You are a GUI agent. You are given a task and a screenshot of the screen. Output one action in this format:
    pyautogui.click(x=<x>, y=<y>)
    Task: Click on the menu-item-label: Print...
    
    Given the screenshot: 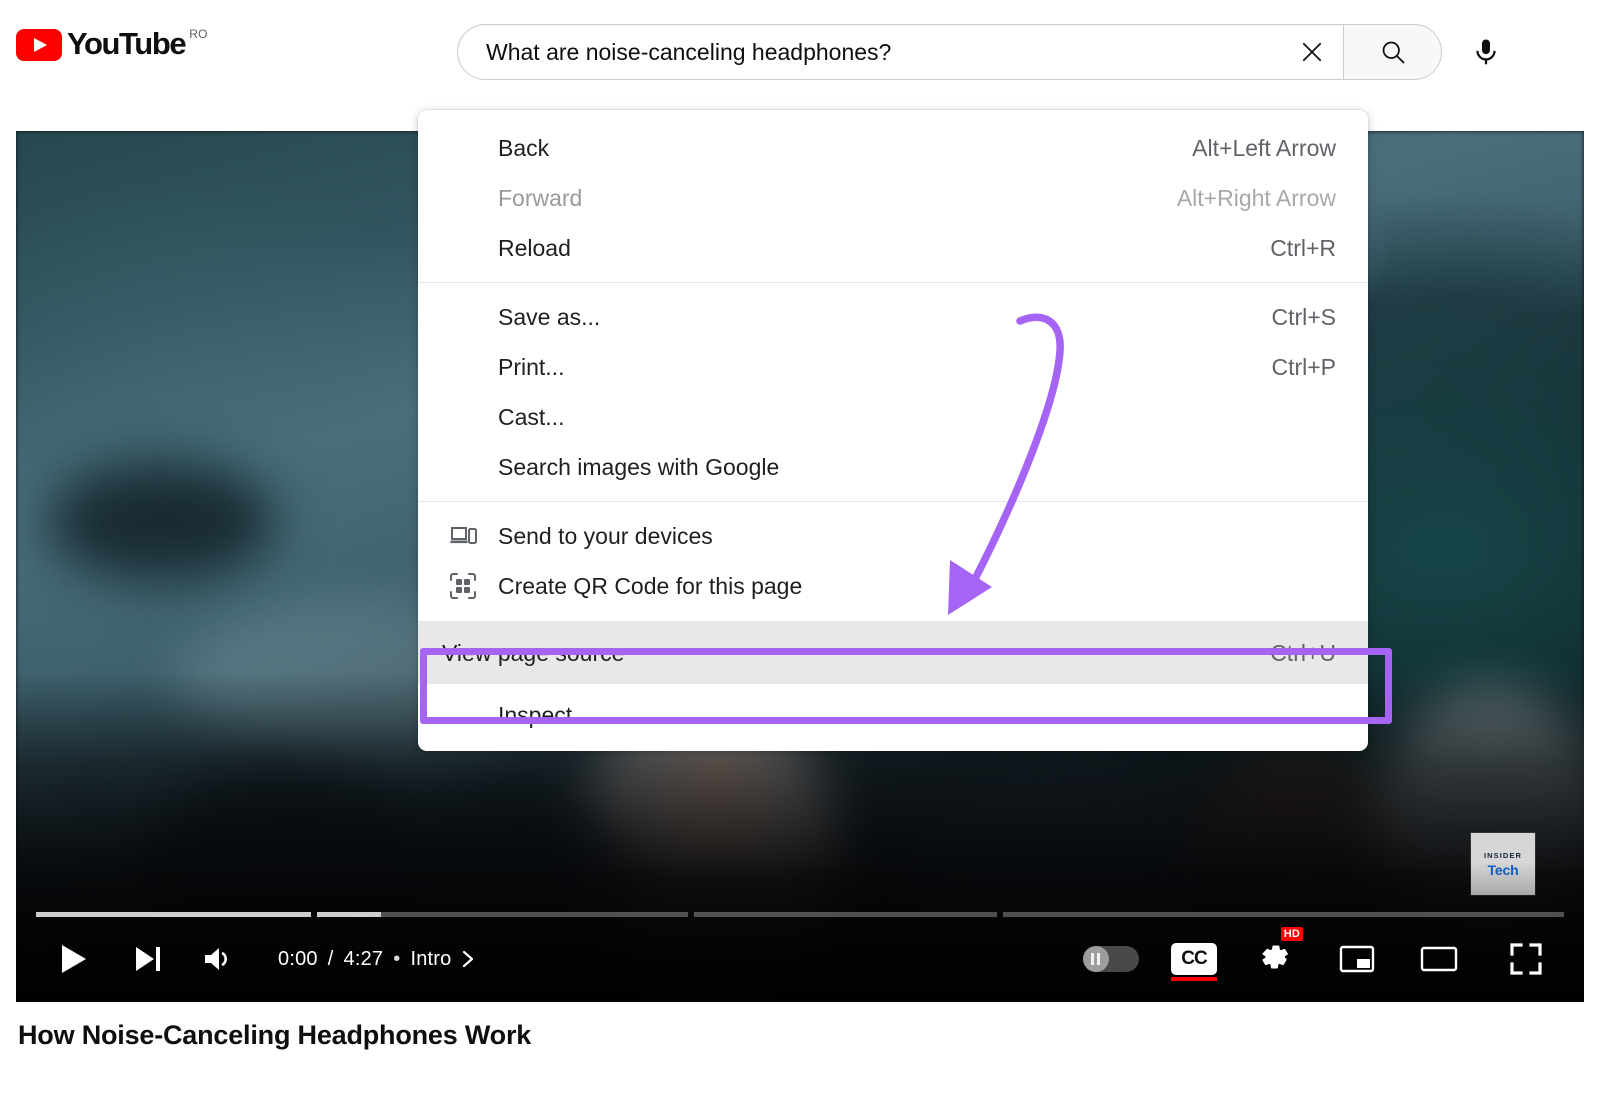 What is the action you would take?
    pyautogui.click(x=531, y=366)
    